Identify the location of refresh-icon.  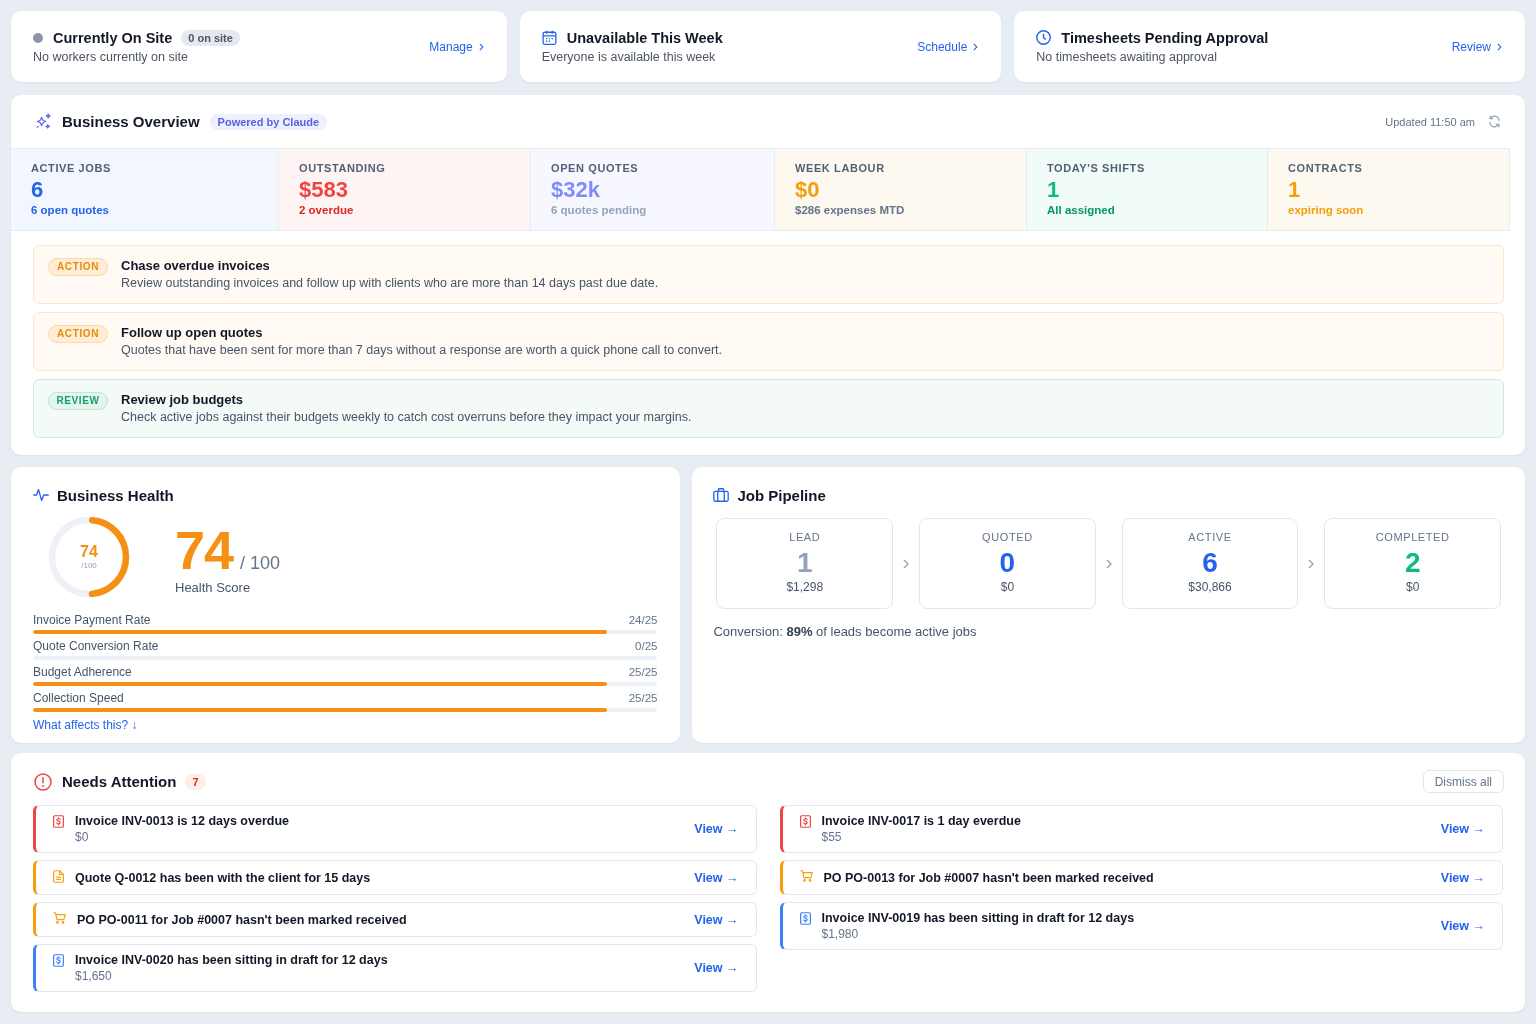
(1494, 121).